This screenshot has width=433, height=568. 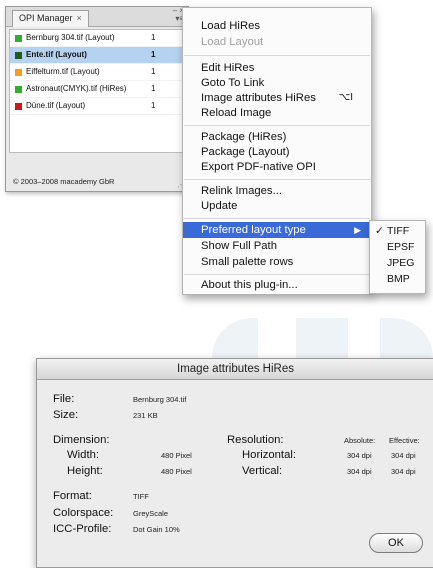 What do you see at coordinates (277, 230) in the screenshot?
I see `menu-item-preferred-layout-type: Preferred layout type ▶` at bounding box center [277, 230].